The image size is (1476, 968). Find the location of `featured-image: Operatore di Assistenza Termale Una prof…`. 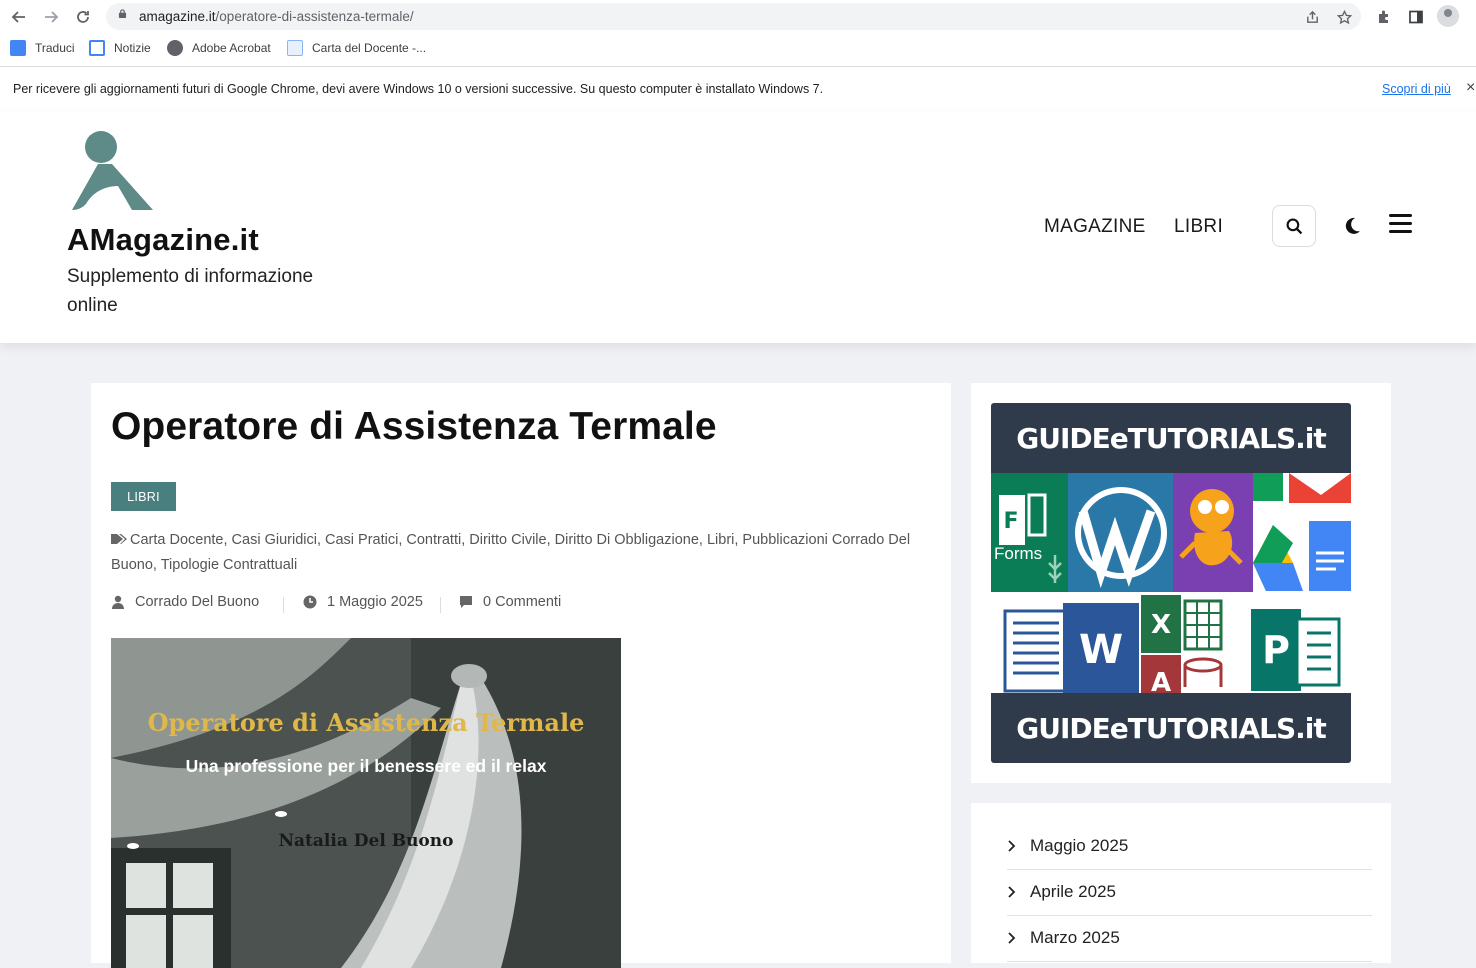

featured-image: Operatore di Assistenza Termale Una prof… is located at coordinates (366, 803).